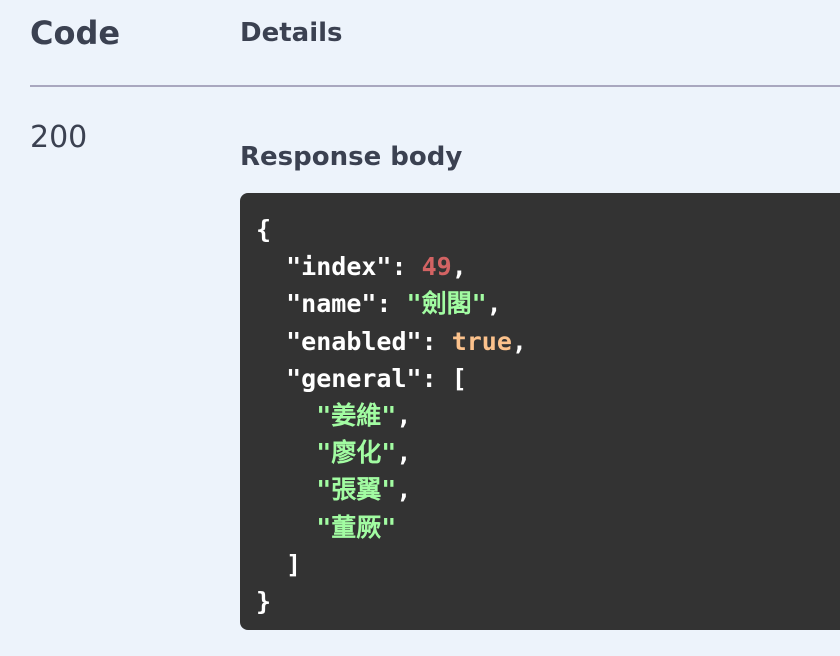  What do you see at coordinates (339, 267) in the screenshot?
I see `json-key-index: "index"` at bounding box center [339, 267].